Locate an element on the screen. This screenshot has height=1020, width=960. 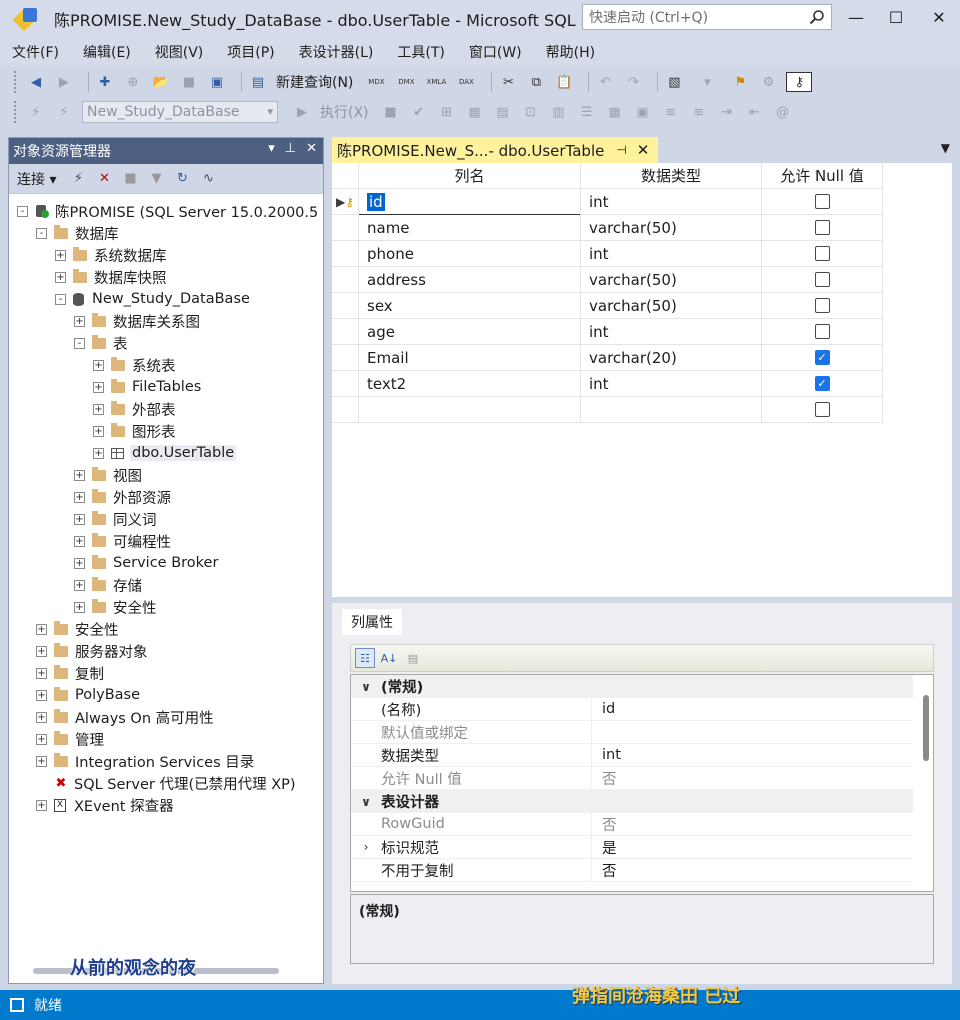
table-row: Email varchar(20) ✓ is located at coordinates (607, 358).